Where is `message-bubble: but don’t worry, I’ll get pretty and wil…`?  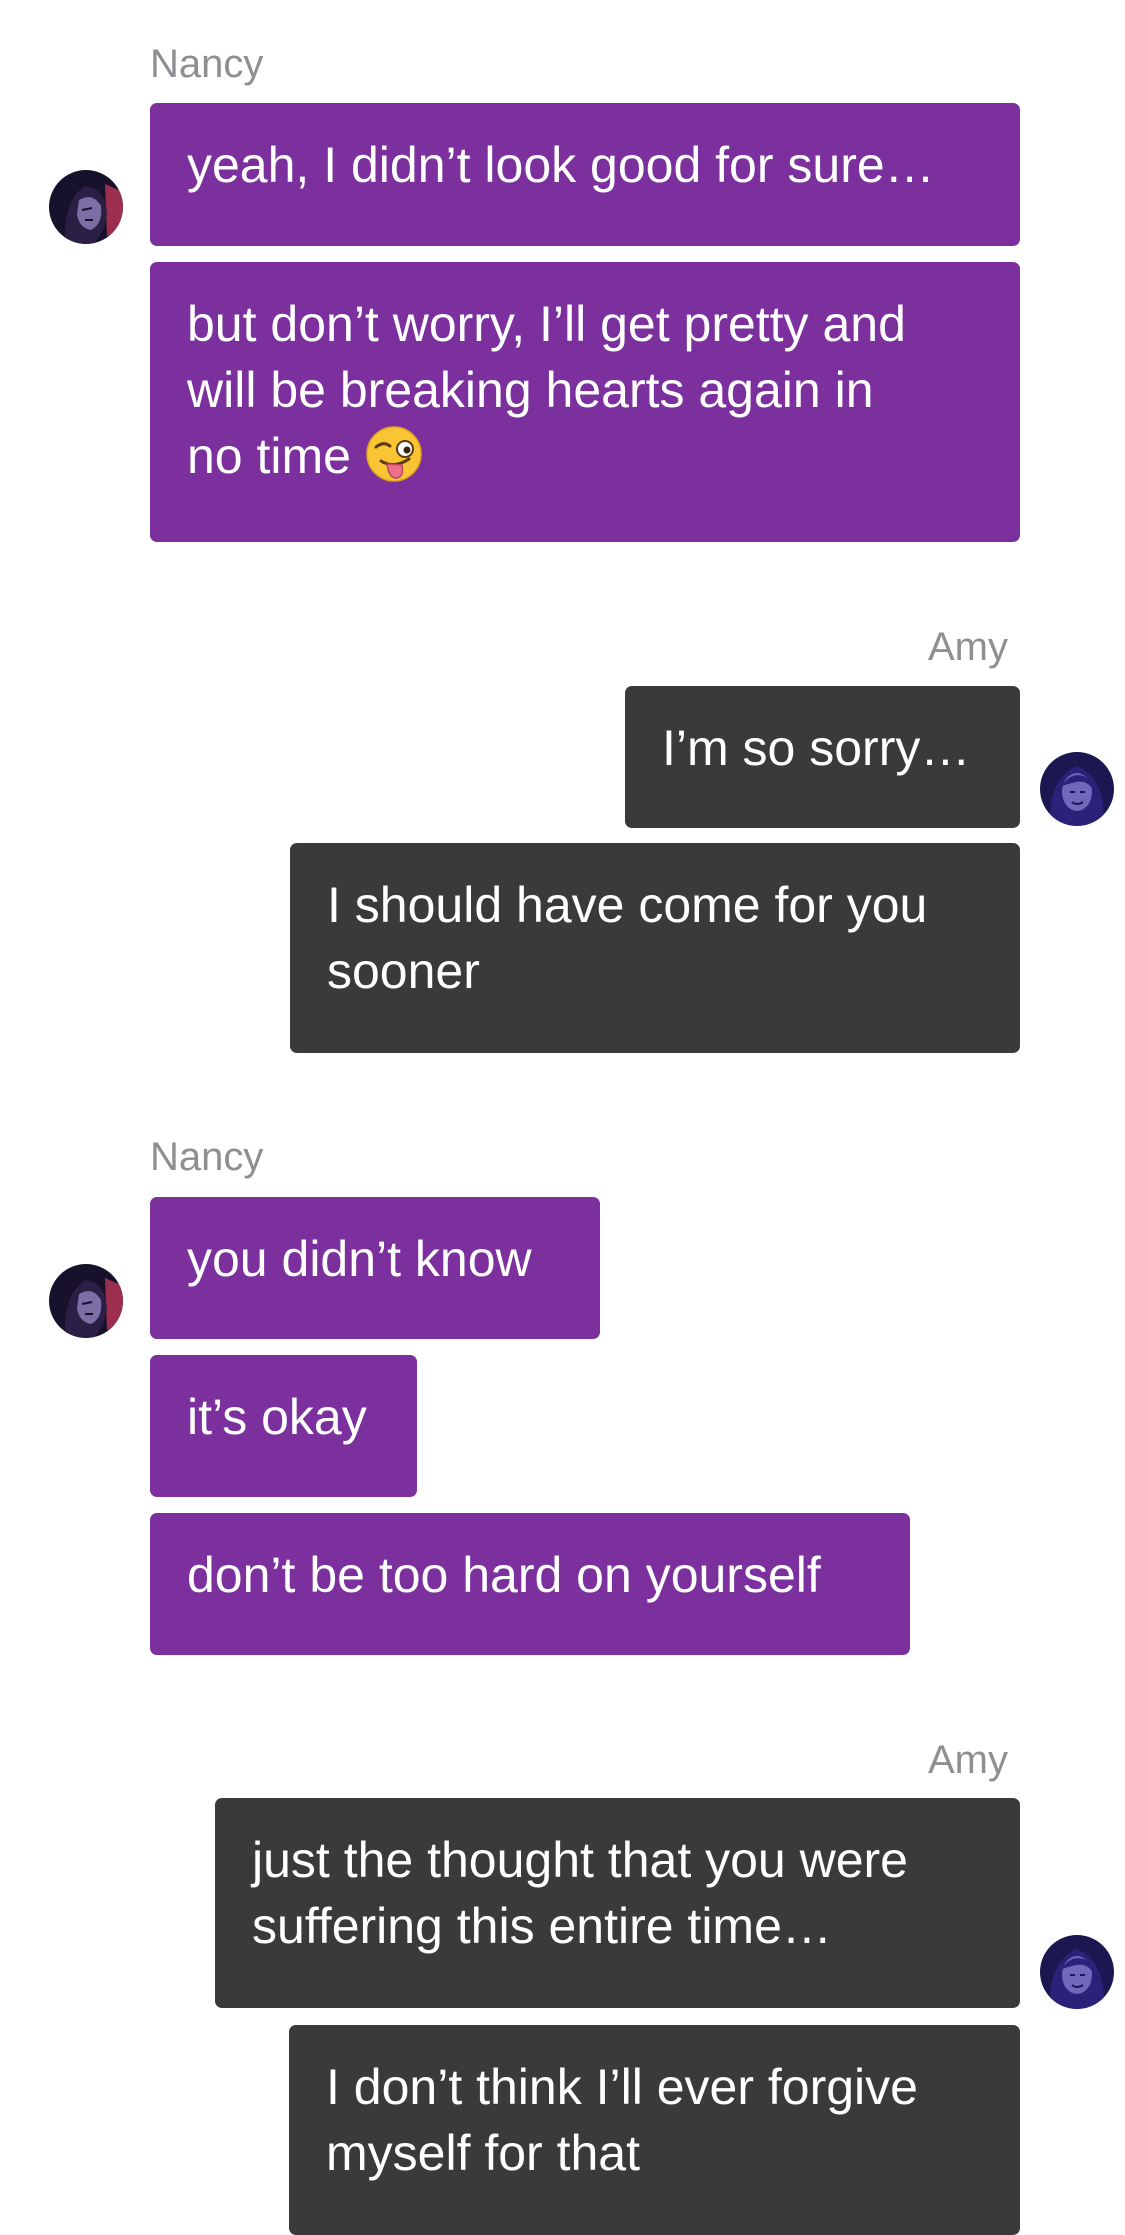
message-bubble: but don’t worry, I’ll get pretty and wil… is located at coordinates (585, 402).